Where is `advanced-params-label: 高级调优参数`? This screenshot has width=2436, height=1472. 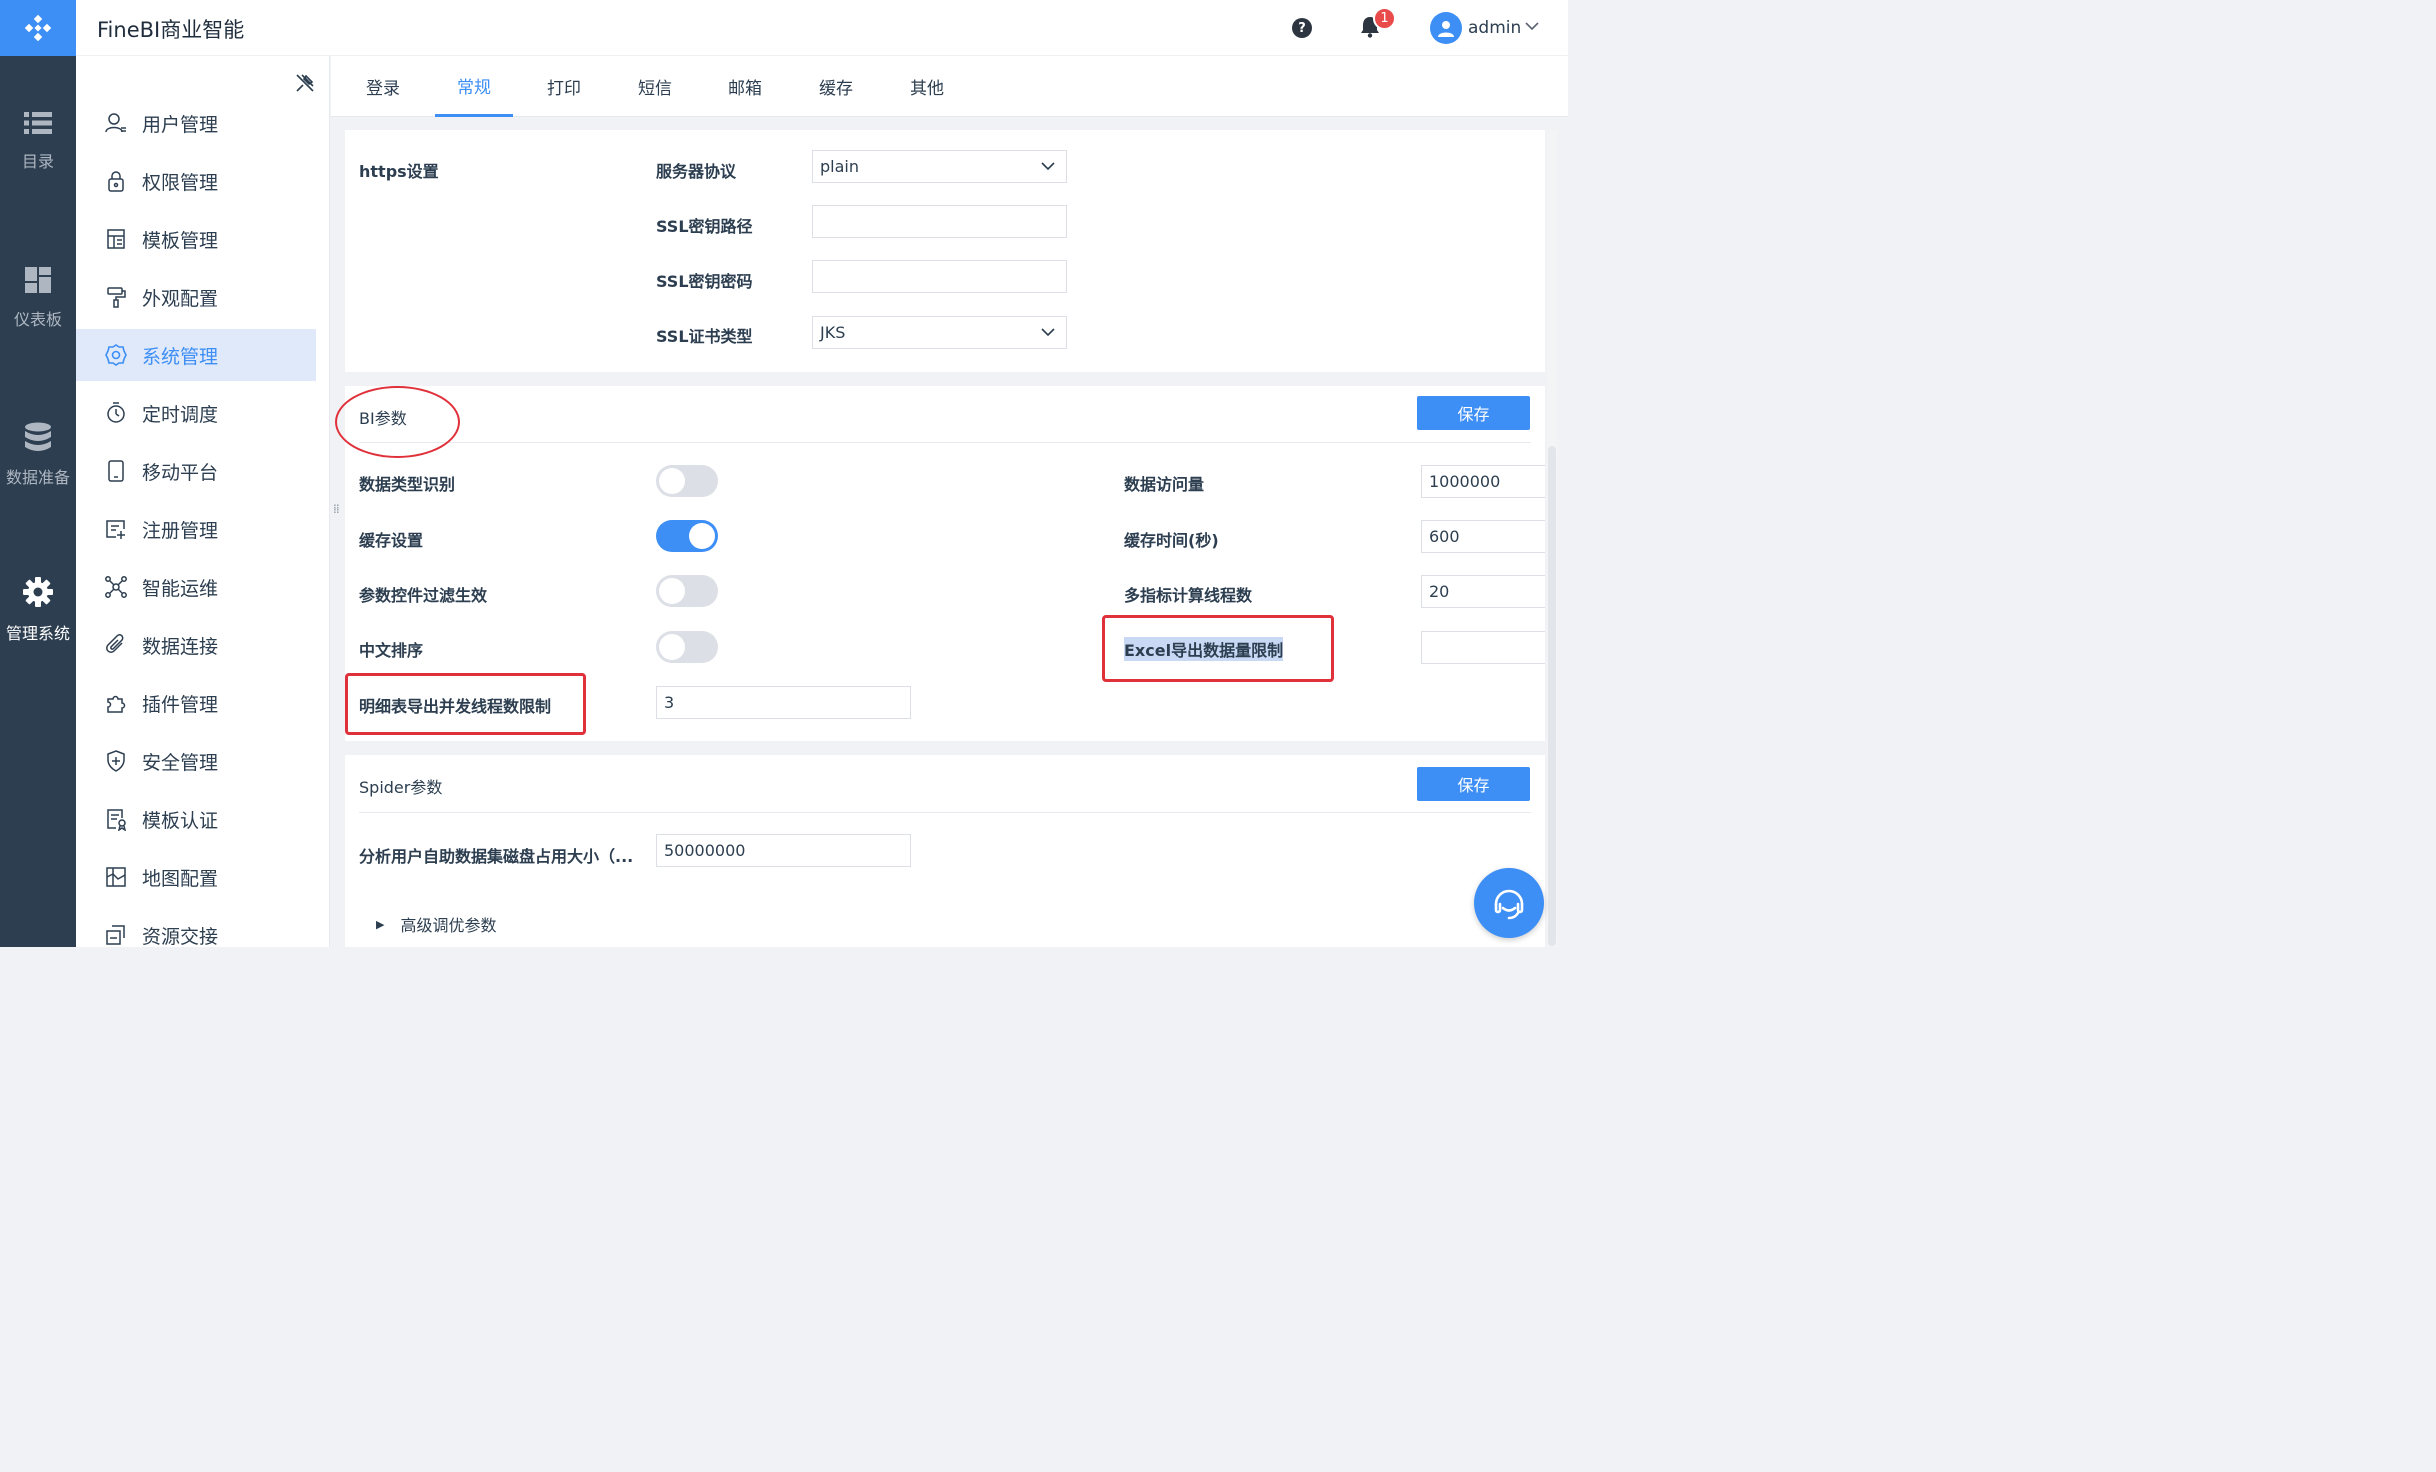 advanced-params-label: 高级调优参数 is located at coordinates (448, 925).